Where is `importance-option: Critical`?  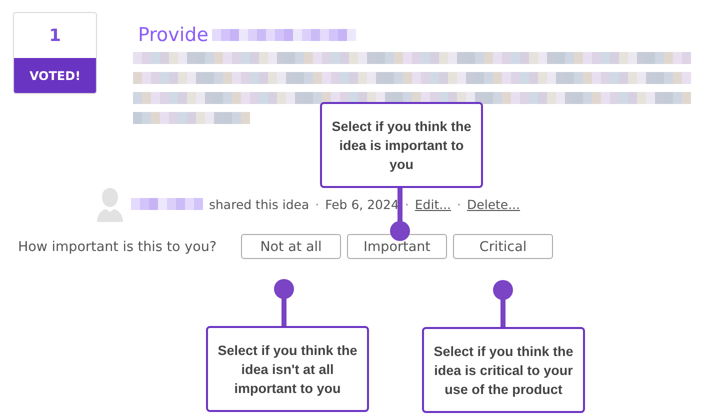 importance-option: Critical is located at coordinates (503, 246).